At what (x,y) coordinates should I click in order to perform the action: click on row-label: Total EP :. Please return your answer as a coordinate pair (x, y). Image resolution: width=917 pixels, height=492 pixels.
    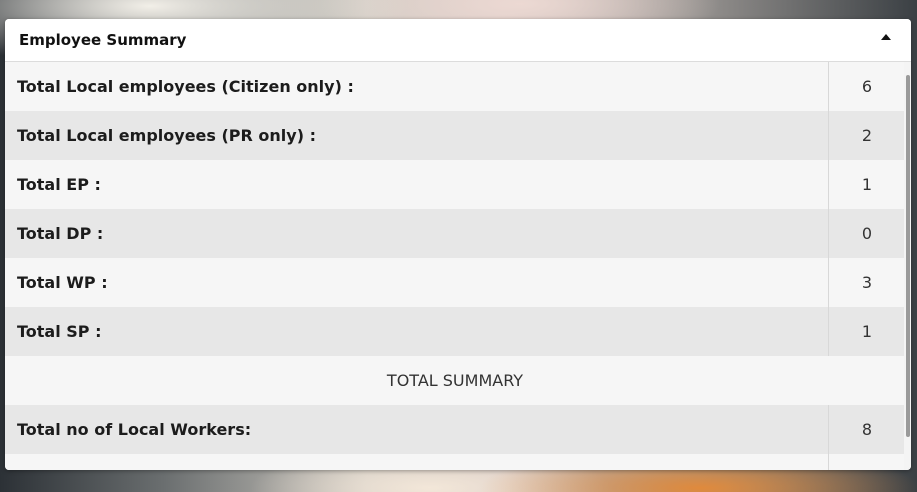
    Looking at the image, I should click on (417, 184).